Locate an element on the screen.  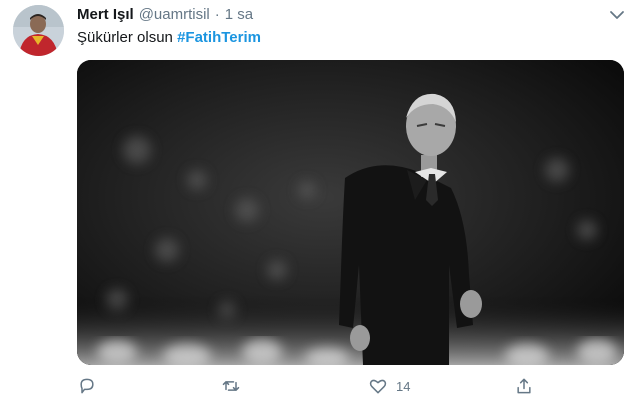
heart-icon is located at coordinates (378, 386).